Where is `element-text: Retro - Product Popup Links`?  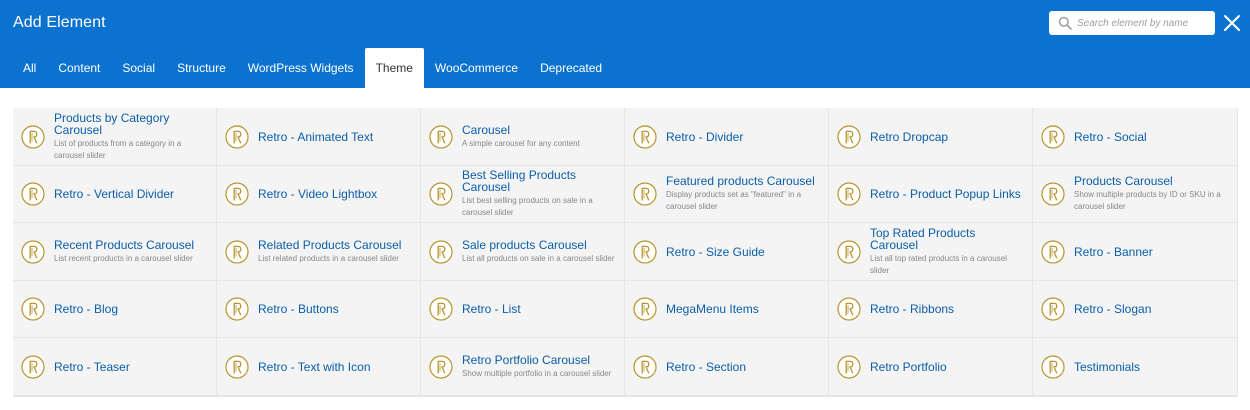
element-text: Retro - Product Popup Links is located at coordinates (948, 194).